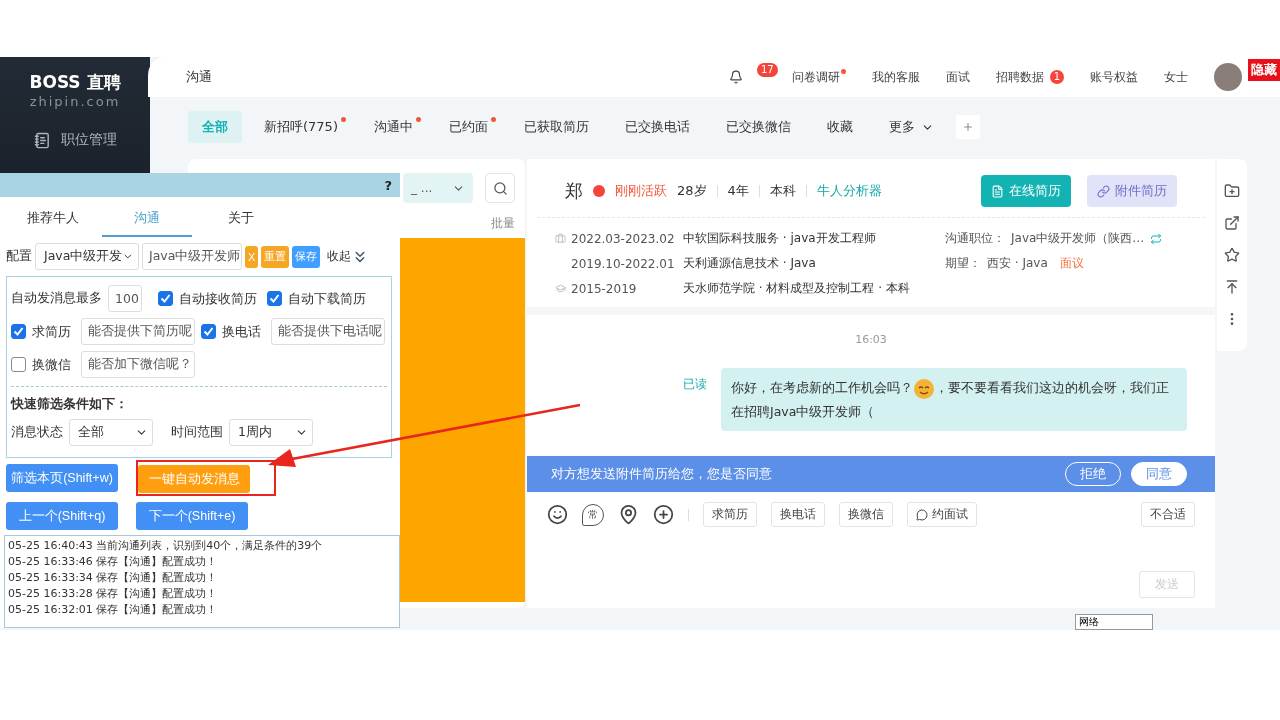  Describe the element at coordinates (942, 514) in the screenshot. I see `quick-action-button: 约面试` at that location.